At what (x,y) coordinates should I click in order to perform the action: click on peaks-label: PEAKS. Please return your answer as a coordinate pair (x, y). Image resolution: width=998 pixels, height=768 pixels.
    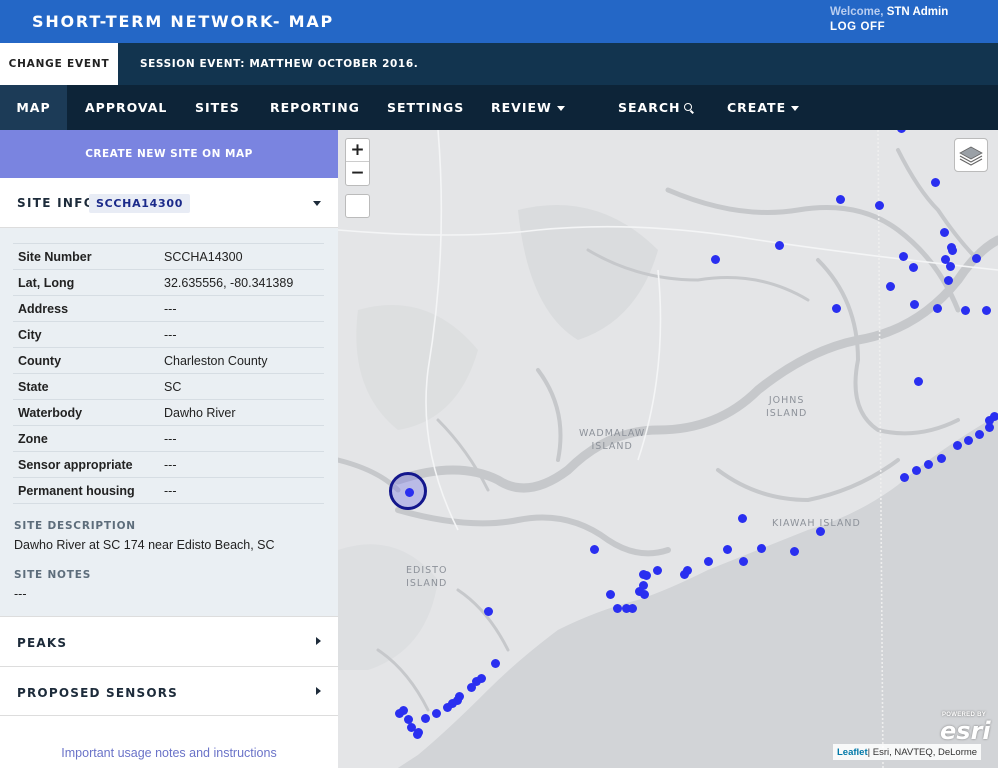
    Looking at the image, I should click on (42, 643).